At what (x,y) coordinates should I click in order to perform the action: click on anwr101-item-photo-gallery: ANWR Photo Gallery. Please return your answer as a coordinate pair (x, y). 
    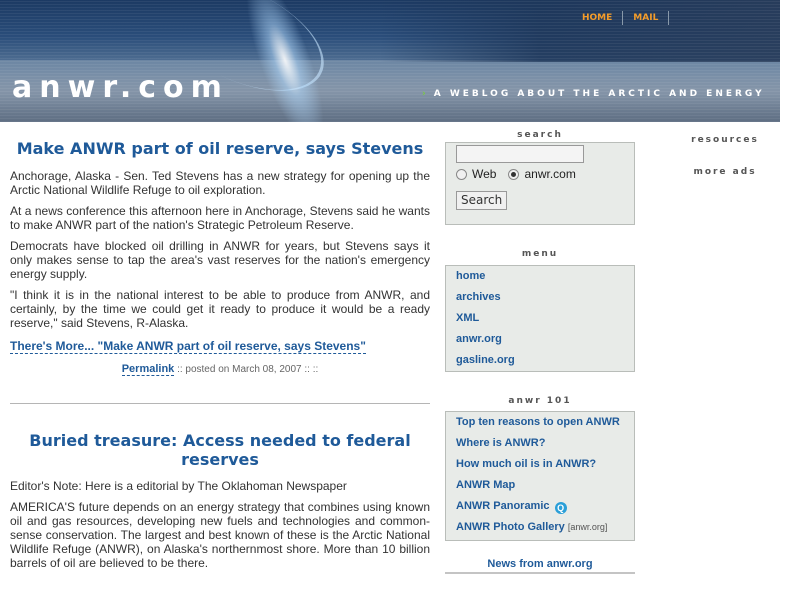
    Looking at the image, I should click on (510, 527).